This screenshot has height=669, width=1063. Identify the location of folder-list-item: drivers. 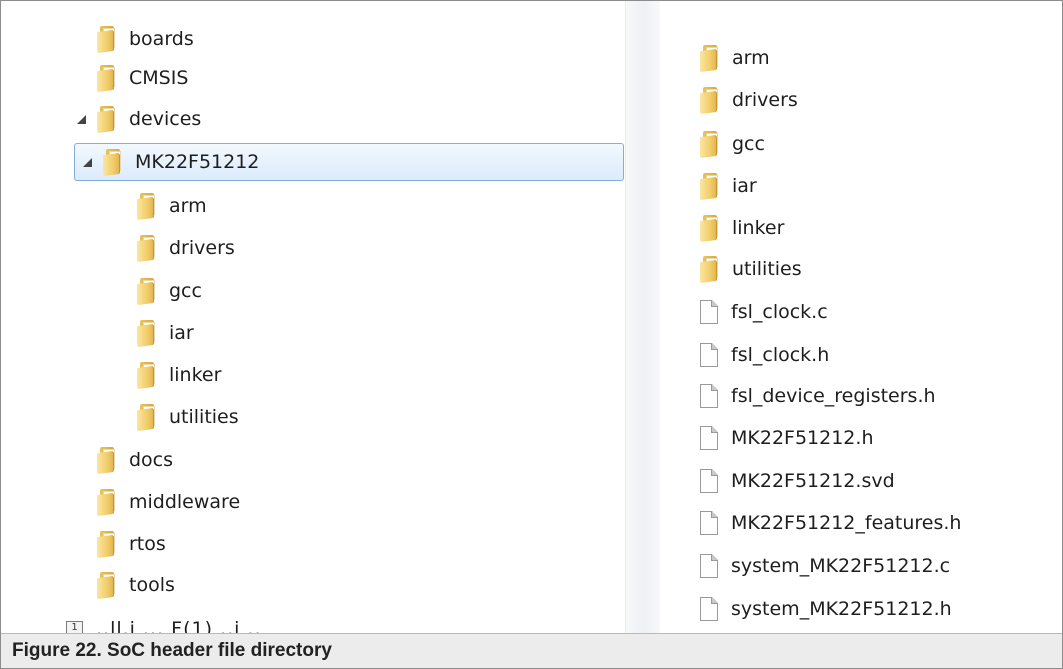
(749, 100).